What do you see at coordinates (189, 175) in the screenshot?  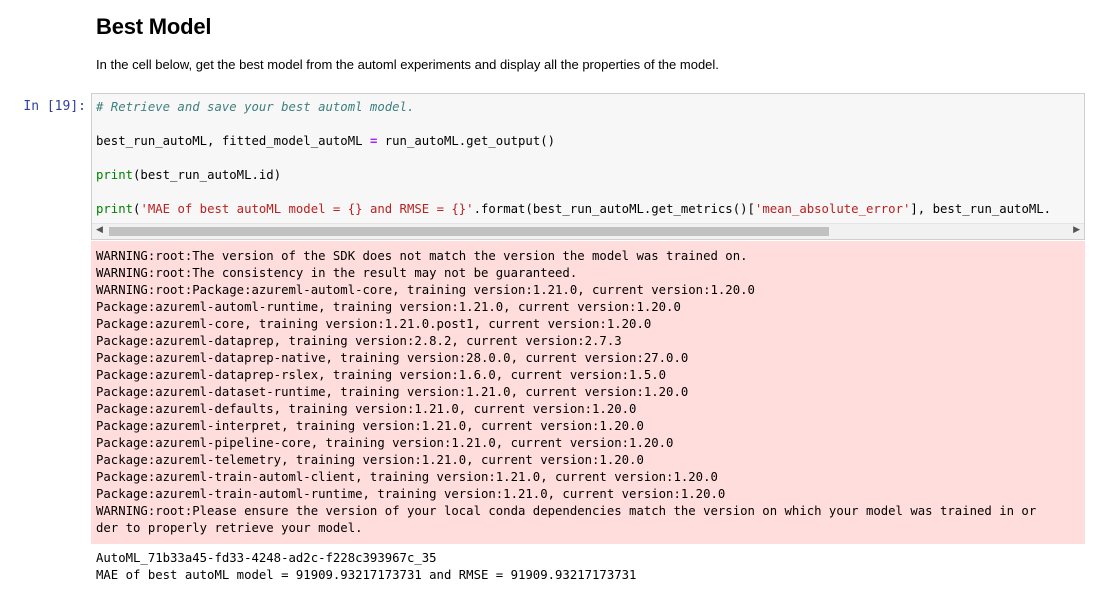 I see `code-line-print-id: print(best_run_autoML.id)` at bounding box center [189, 175].